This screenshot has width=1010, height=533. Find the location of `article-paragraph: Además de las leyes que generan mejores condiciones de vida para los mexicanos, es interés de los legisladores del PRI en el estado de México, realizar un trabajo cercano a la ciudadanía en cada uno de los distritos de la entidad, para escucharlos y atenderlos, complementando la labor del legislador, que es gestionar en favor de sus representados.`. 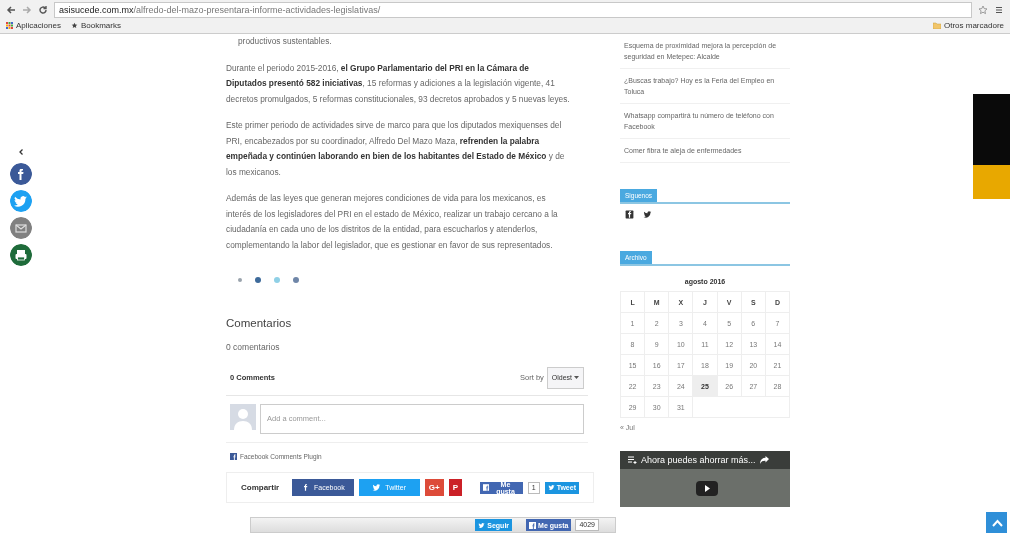

article-paragraph: Además de las leyes que generan mejores condiciones de vida para los mexicanos, es interés de los legisladores del PRI en el estado de México, realizar un trabajo cercano a la ciudadanía en cada uno de los distritos de la entidad, para escucharlos y atenderlos, complementando la labor del legislador, que es gestionar en favor de sus representados. is located at coordinates (392, 222).